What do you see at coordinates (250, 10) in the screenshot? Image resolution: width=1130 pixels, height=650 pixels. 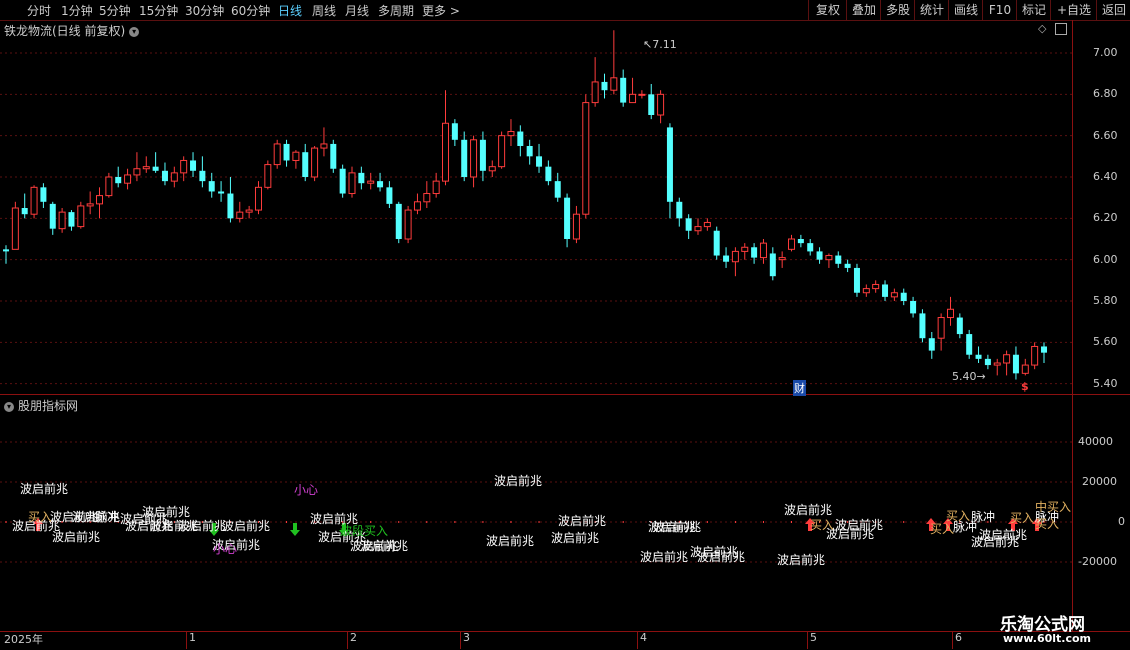 I see `period-tab-5: 60分钟` at bounding box center [250, 10].